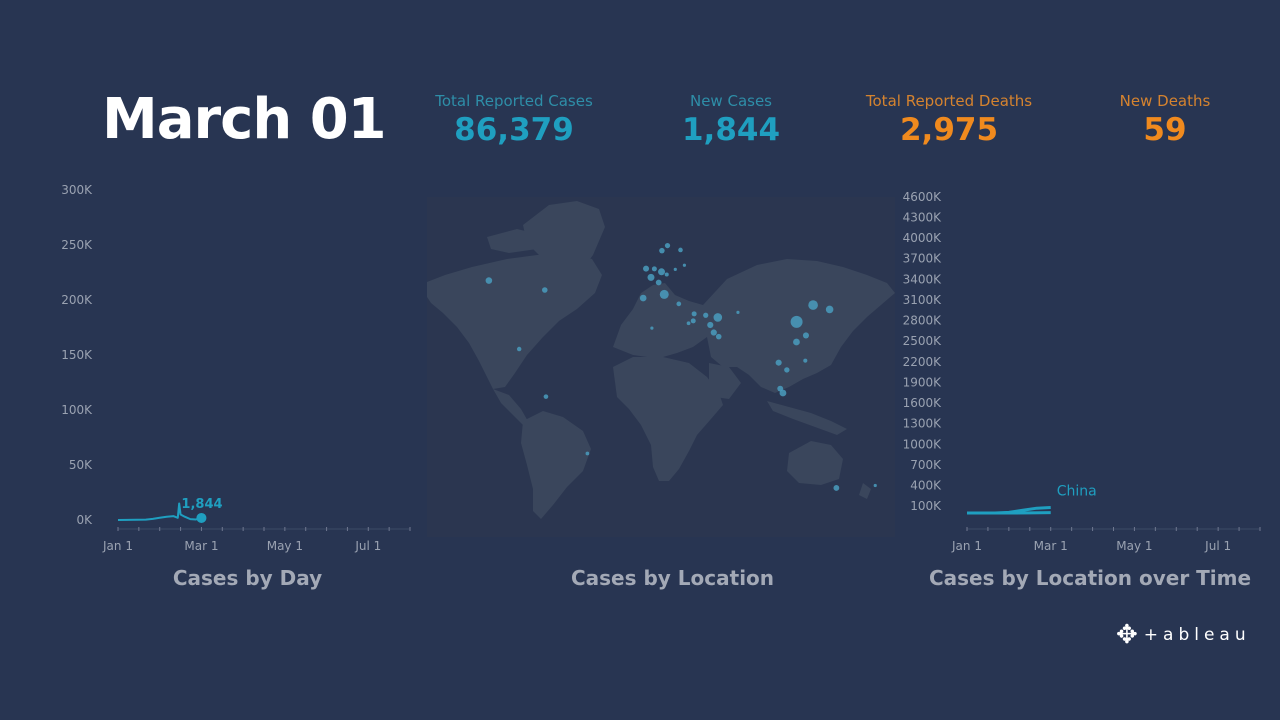 This screenshot has width=1280, height=720. What do you see at coordinates (1127, 635) in the screenshot?
I see `tableau-logo-icon: ✥` at bounding box center [1127, 635].